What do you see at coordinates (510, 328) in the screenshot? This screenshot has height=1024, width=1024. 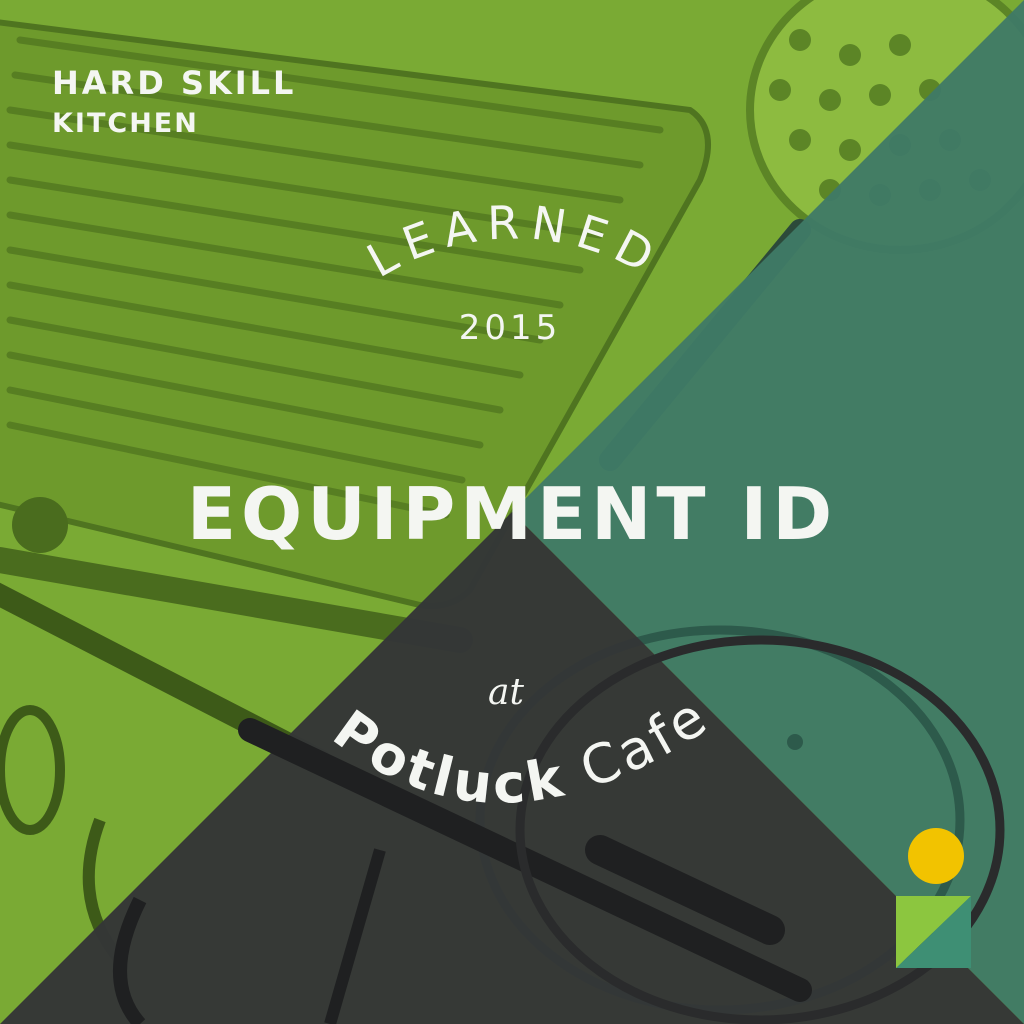 I see `year-label: 2015` at bounding box center [510, 328].